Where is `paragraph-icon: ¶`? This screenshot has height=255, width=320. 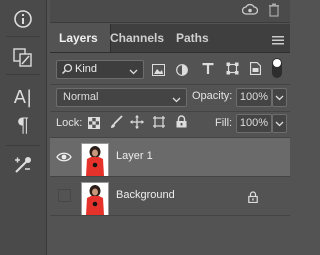 paragraph-icon: ¶ is located at coordinates (23, 125).